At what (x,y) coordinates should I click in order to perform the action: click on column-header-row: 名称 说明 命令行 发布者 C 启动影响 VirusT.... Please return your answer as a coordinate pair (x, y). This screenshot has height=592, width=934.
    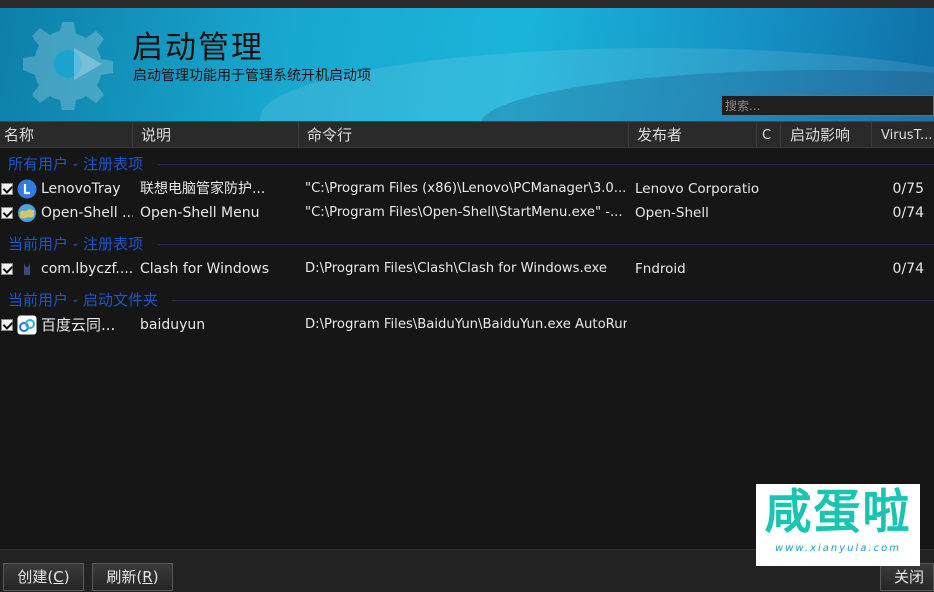
    Looking at the image, I should click on (467, 134).